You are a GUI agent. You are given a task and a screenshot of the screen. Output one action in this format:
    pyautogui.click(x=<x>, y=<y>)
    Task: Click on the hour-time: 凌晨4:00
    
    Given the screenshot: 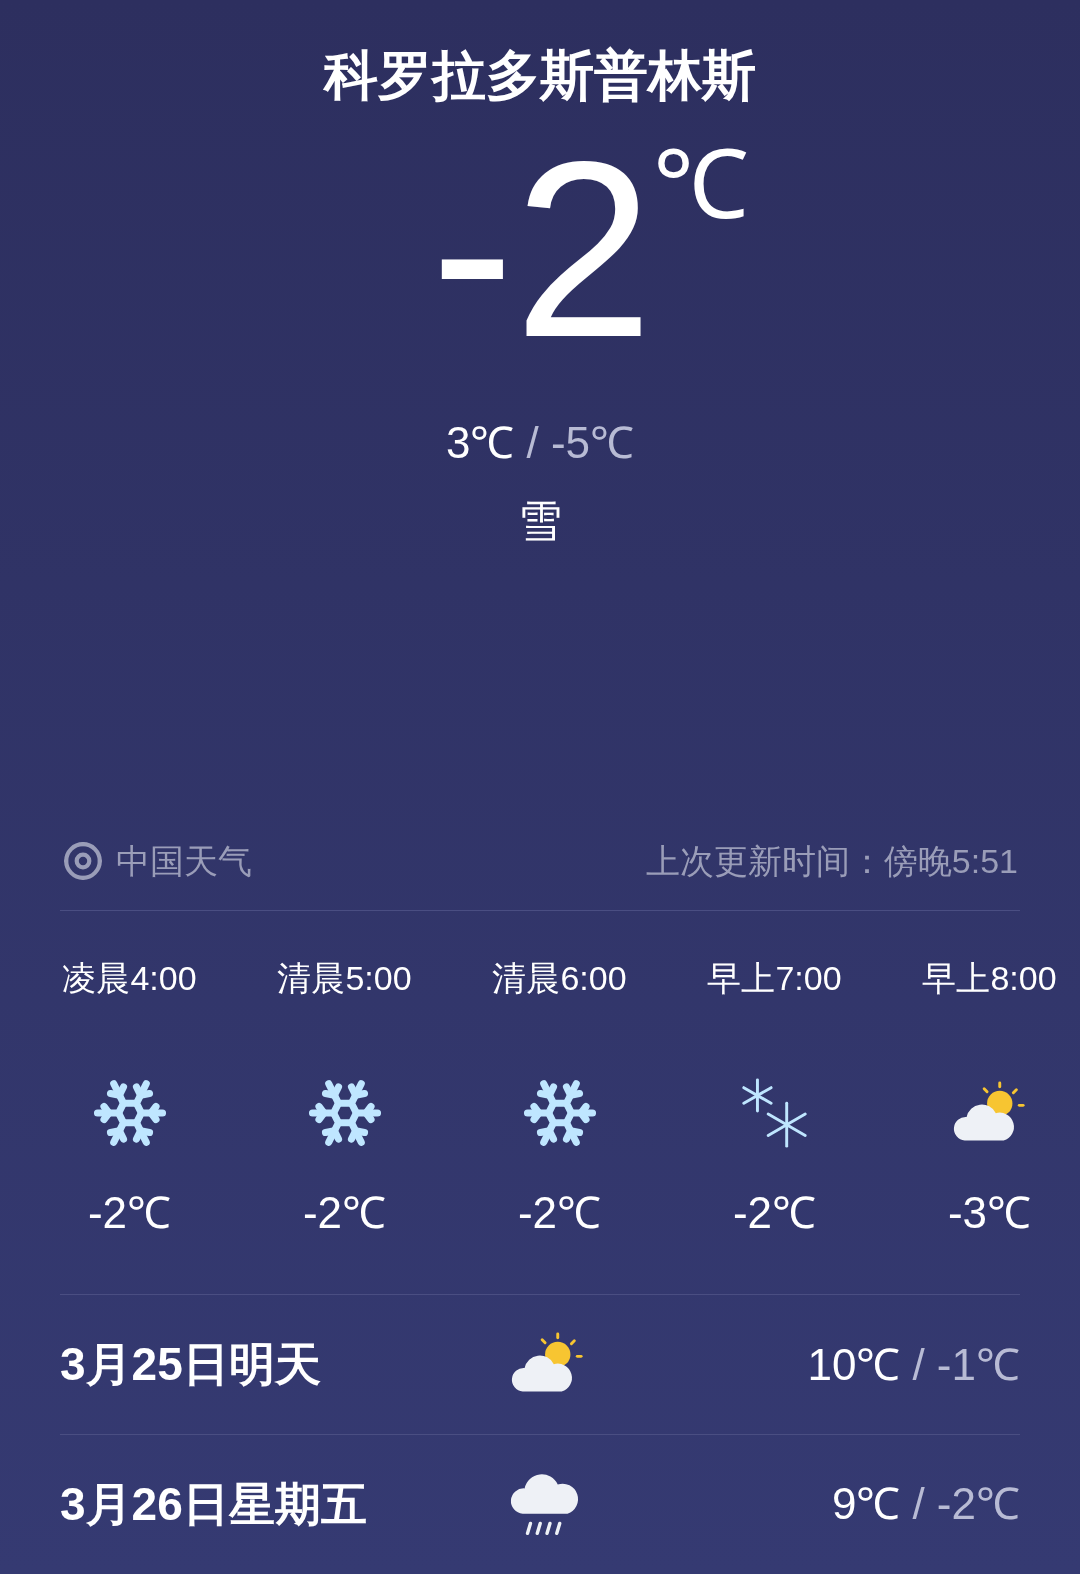 What is the action you would take?
    pyautogui.click(x=129, y=978)
    